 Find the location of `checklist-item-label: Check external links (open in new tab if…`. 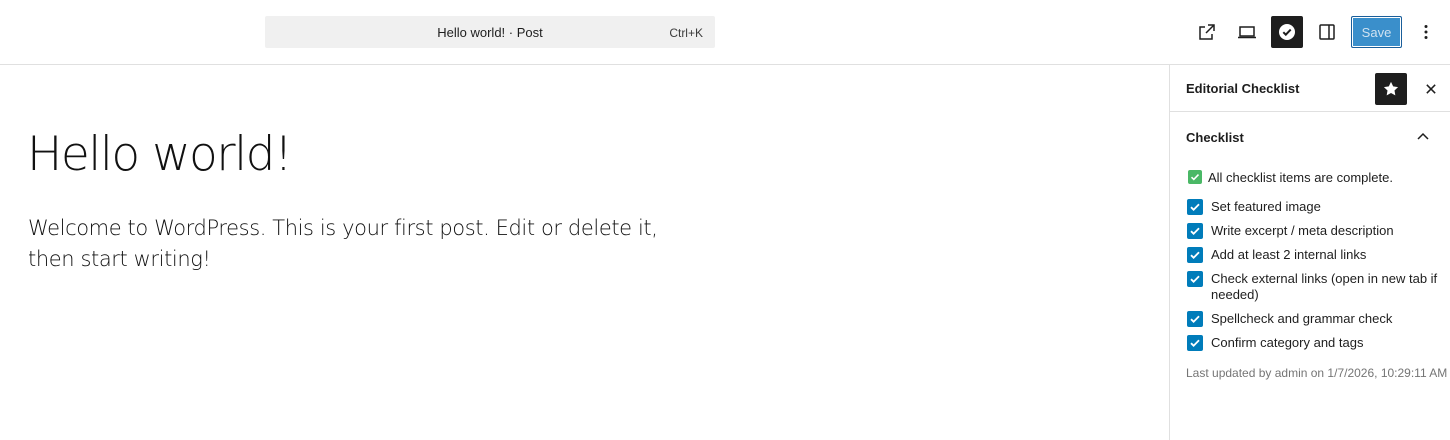

checklist-item-label: Check external links (open in new tab if… is located at coordinates (1324, 286).